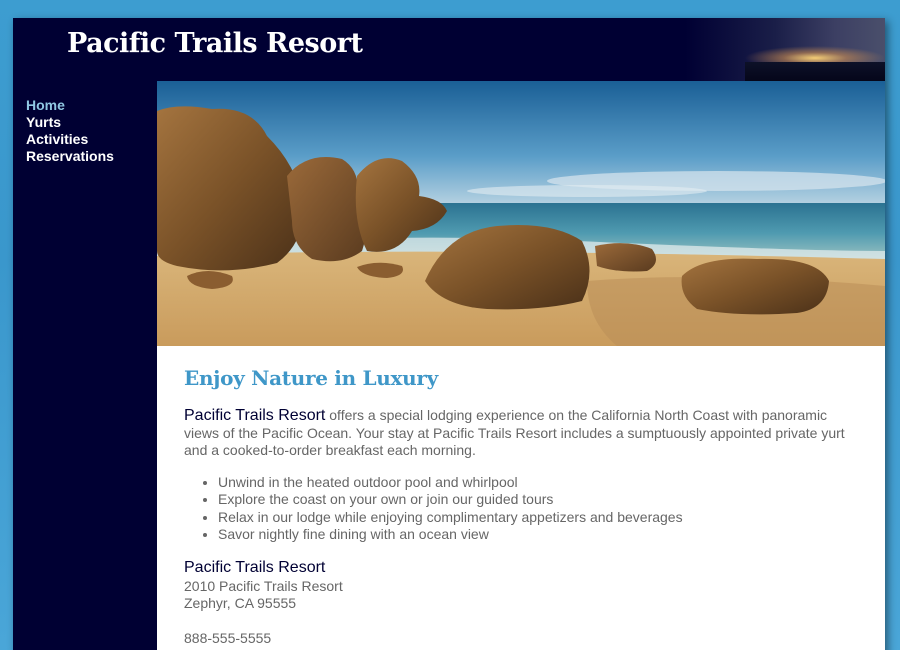  I want to click on address-street: 2010 Pacific Trails Resort, so click(263, 585).